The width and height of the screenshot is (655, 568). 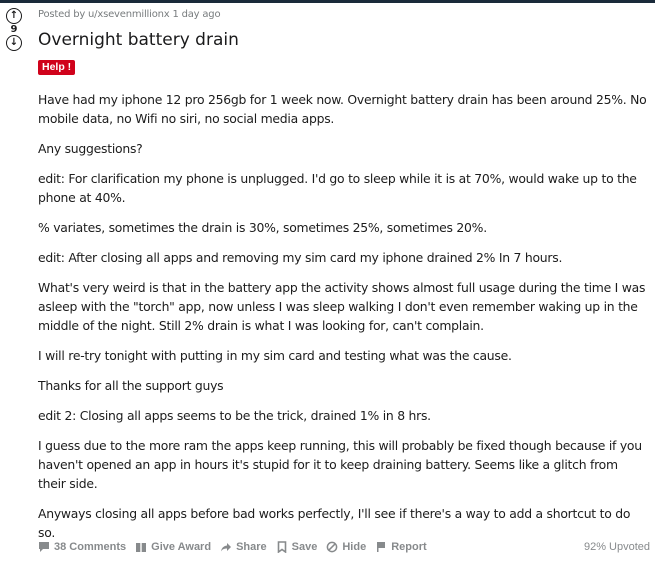 What do you see at coordinates (409, 547) in the screenshot?
I see `report-label: Report` at bounding box center [409, 547].